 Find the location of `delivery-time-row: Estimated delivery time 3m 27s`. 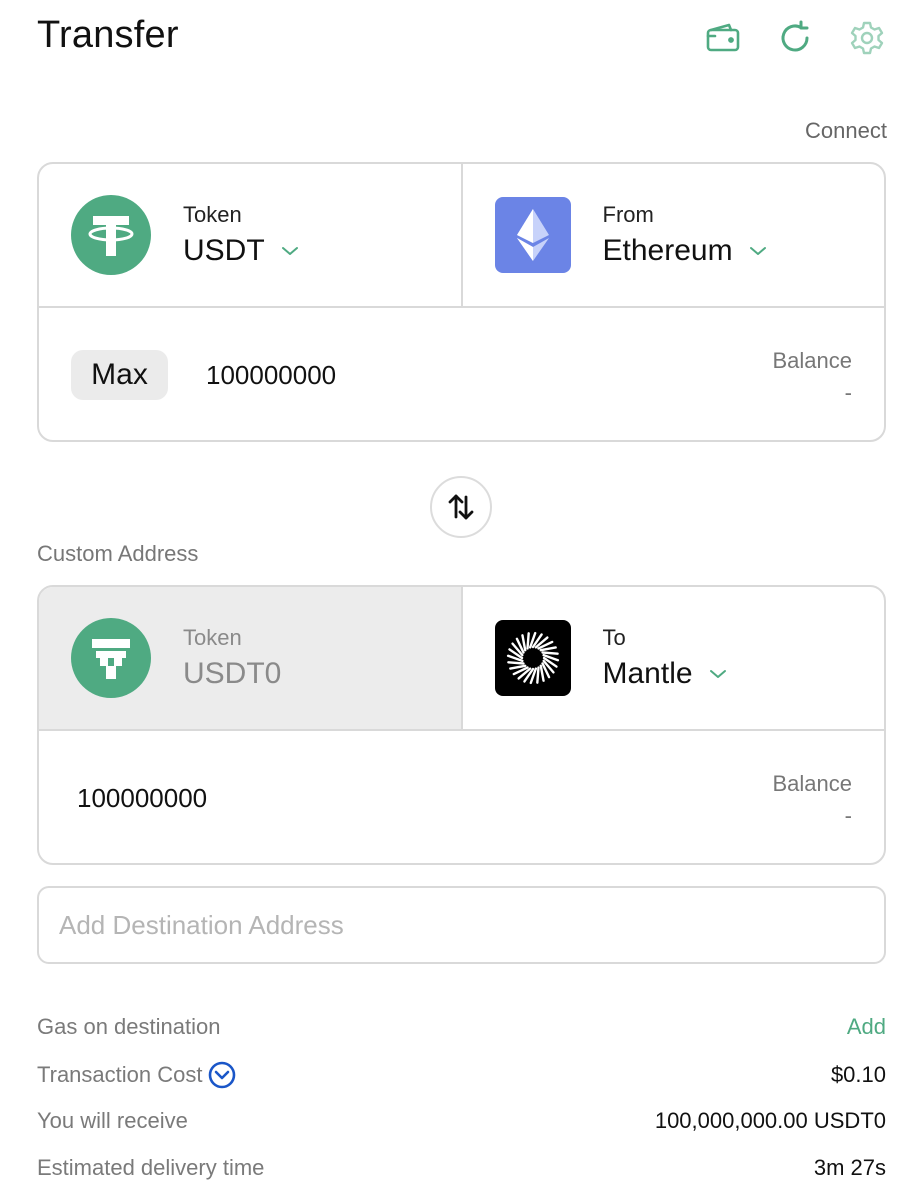

delivery-time-row: Estimated delivery time 3m 27s is located at coordinates (461, 1168).